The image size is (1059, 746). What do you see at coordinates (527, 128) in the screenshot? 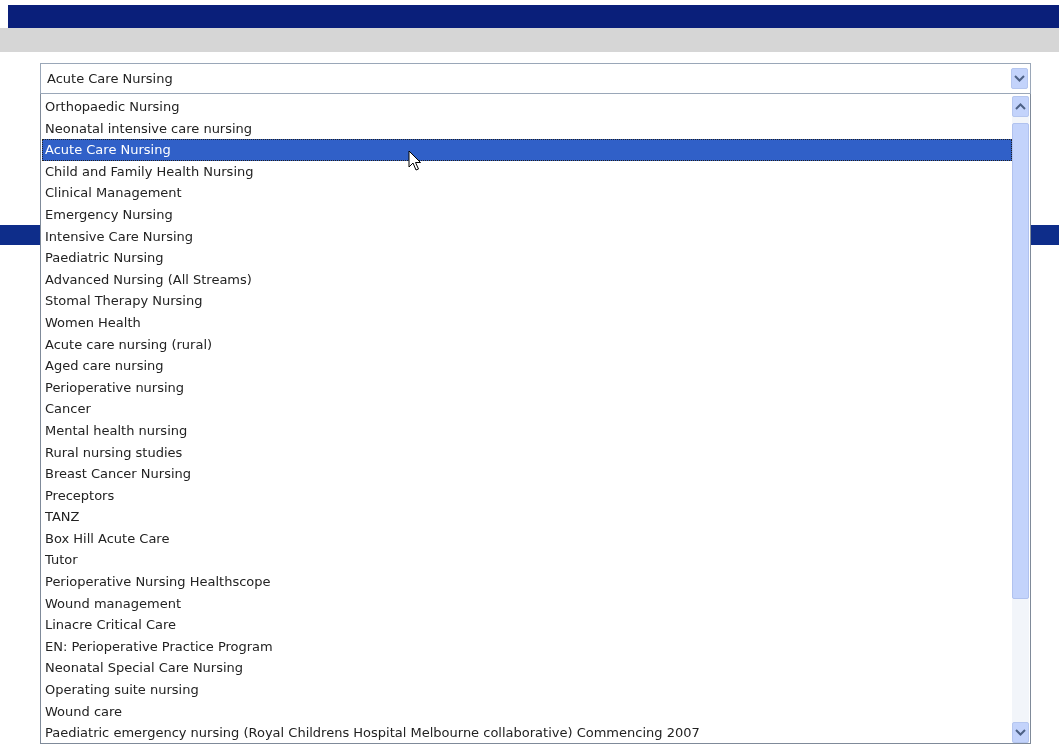
I see `option-item: Neonatal intensive care nursing` at bounding box center [527, 128].